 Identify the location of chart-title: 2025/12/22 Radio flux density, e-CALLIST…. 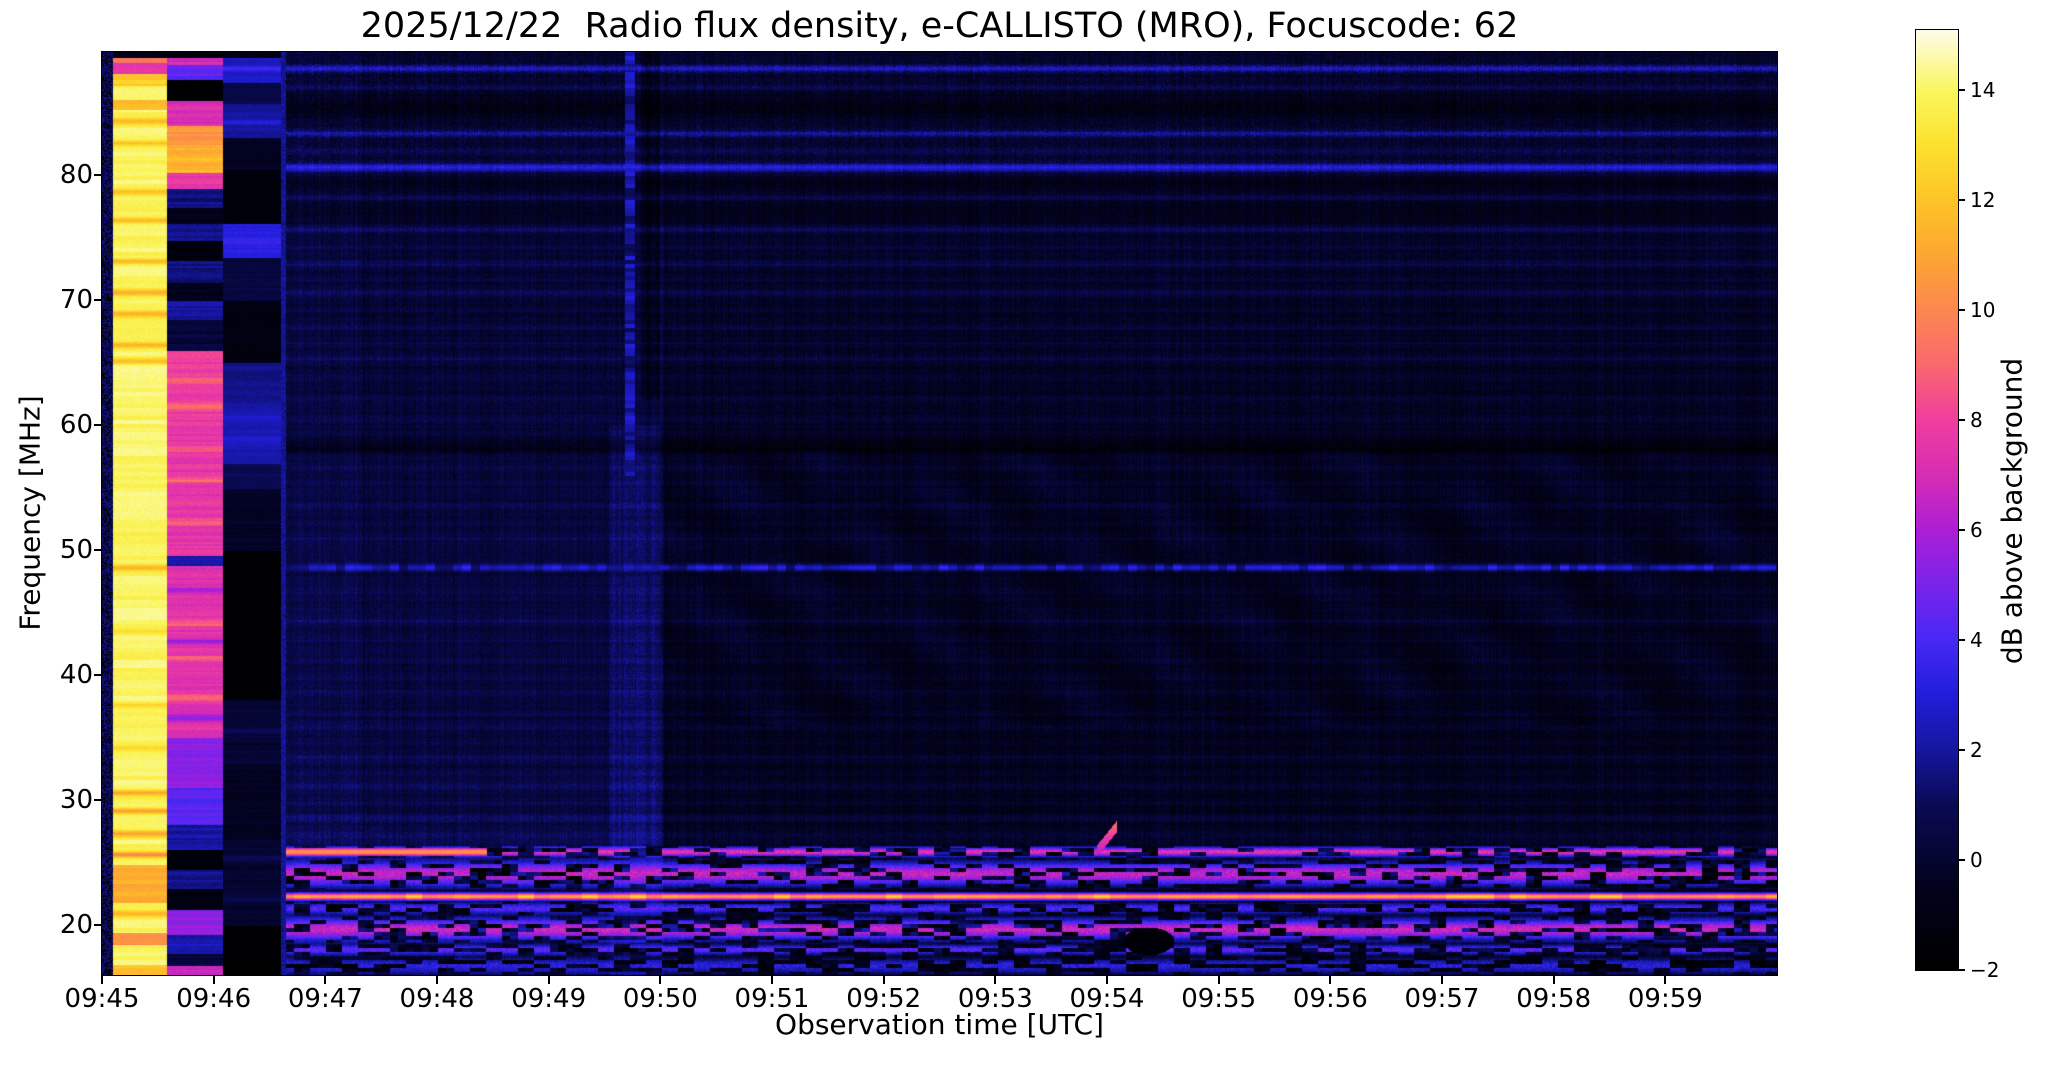
(939, 26).